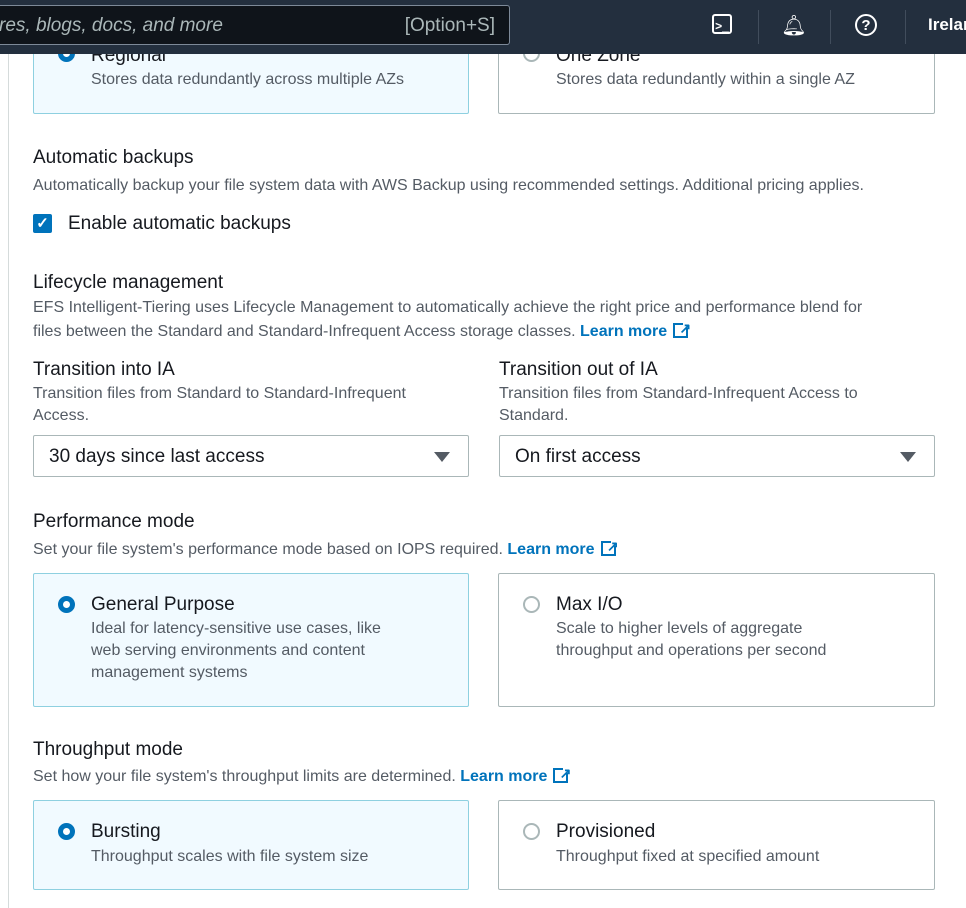  I want to click on option-label: Bursting, so click(126, 831).